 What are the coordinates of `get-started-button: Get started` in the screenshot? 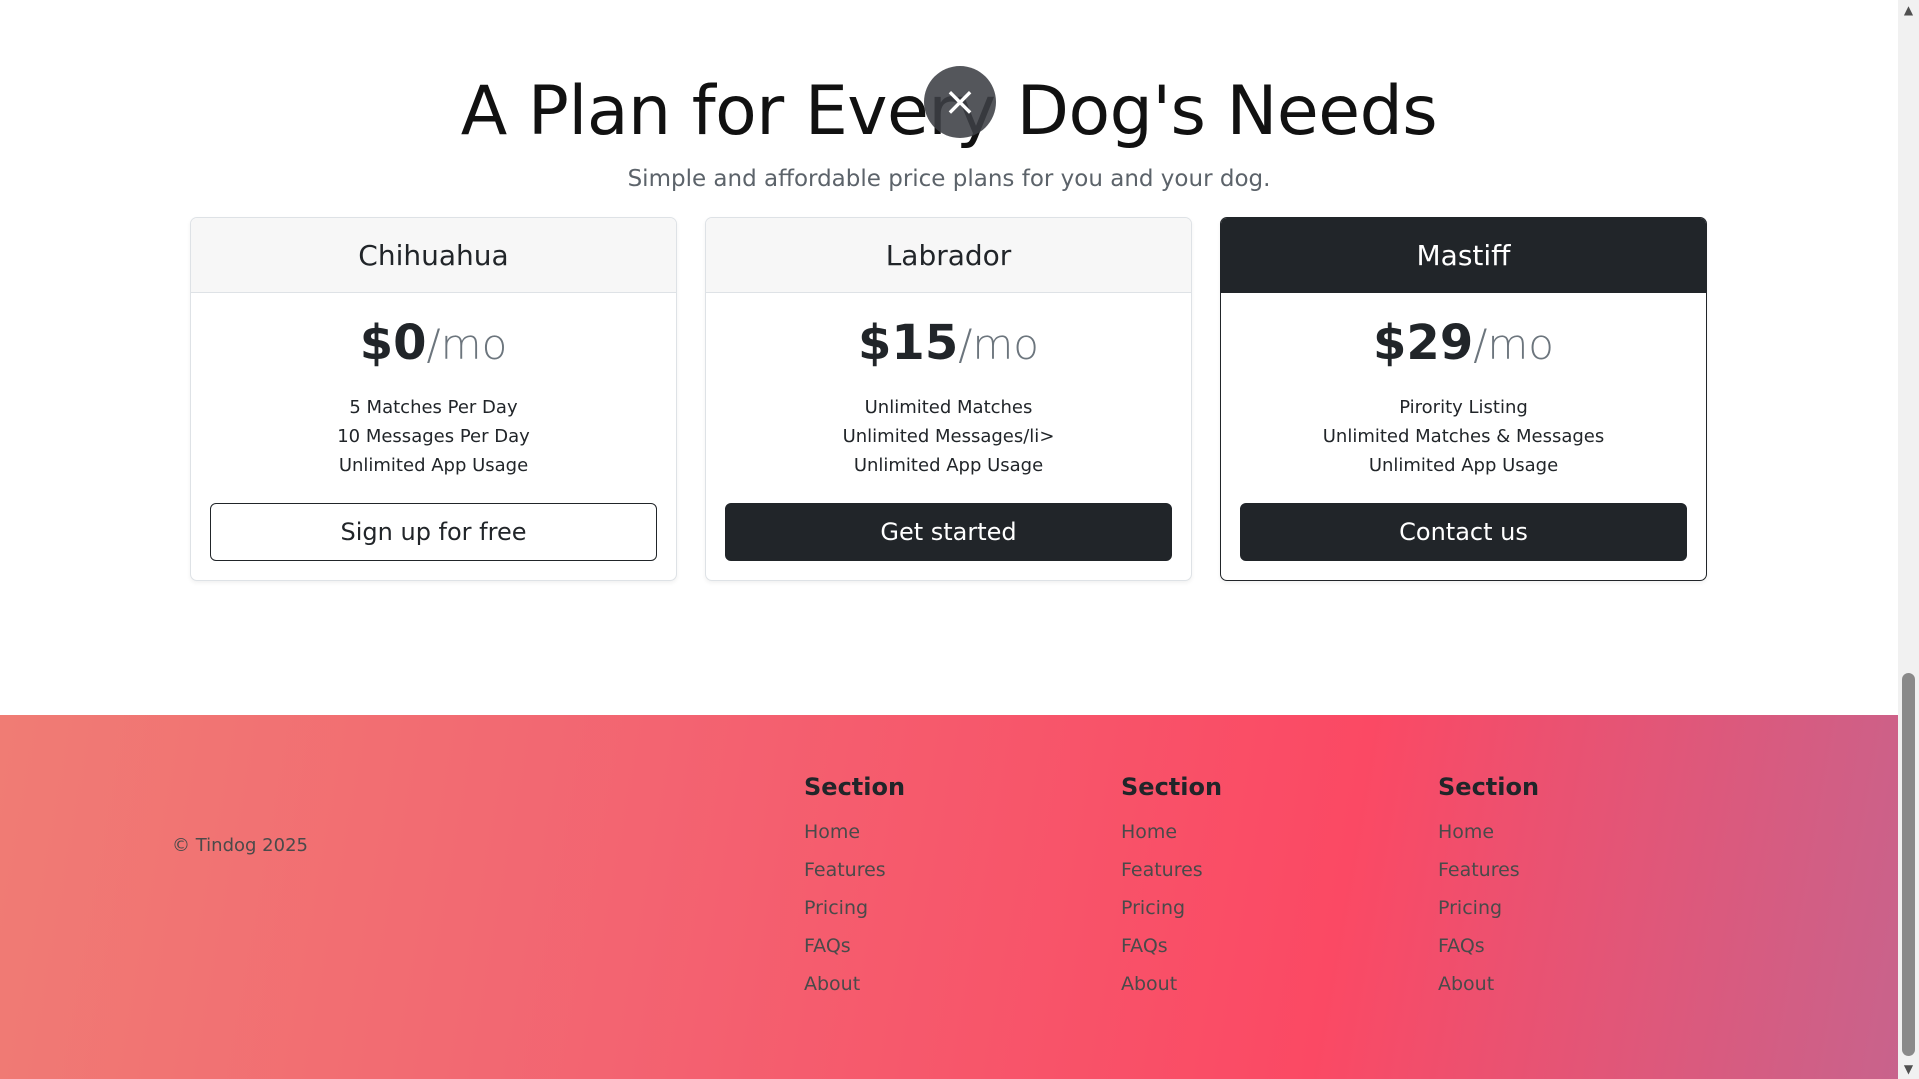 It's located at (948, 532).